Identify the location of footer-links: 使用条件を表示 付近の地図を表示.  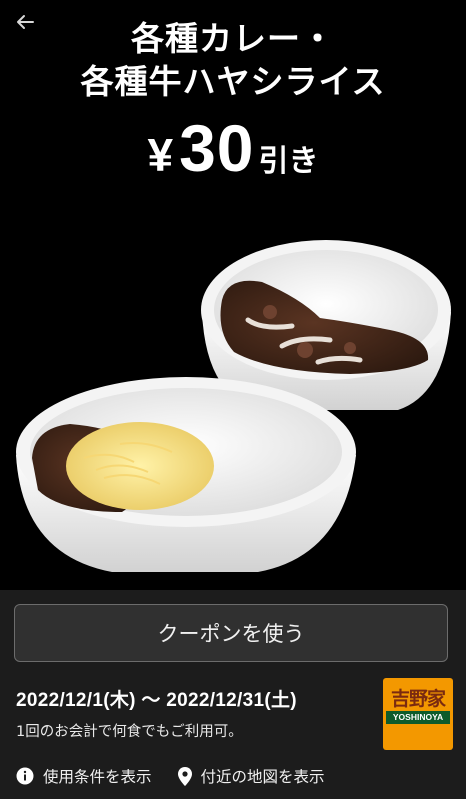
(236, 776).